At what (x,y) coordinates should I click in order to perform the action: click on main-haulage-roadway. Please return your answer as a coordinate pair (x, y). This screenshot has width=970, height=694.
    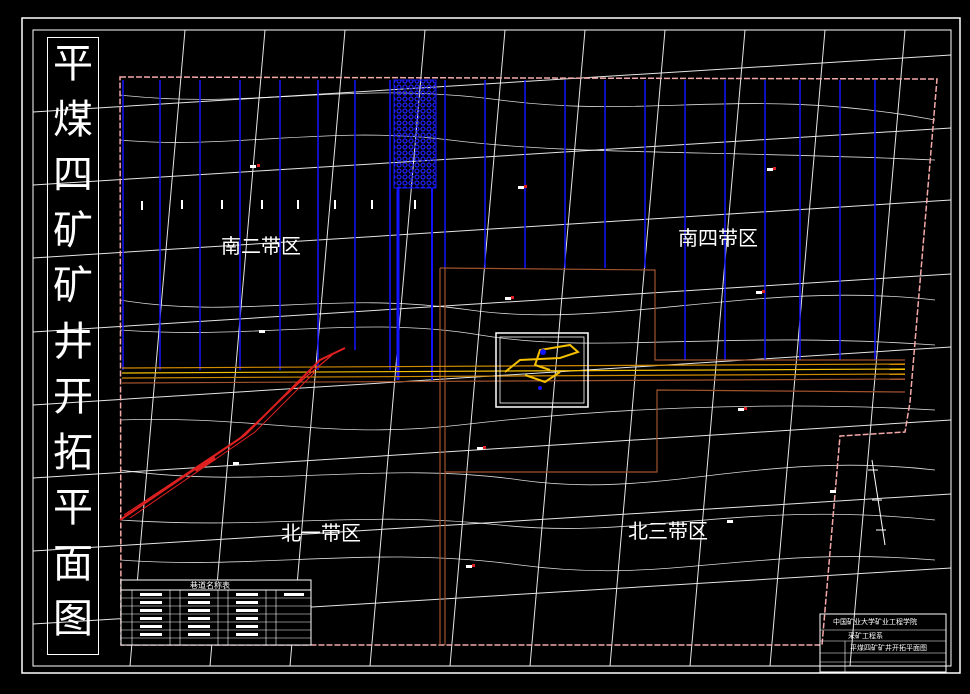
    Looking at the image, I should click on (513, 373).